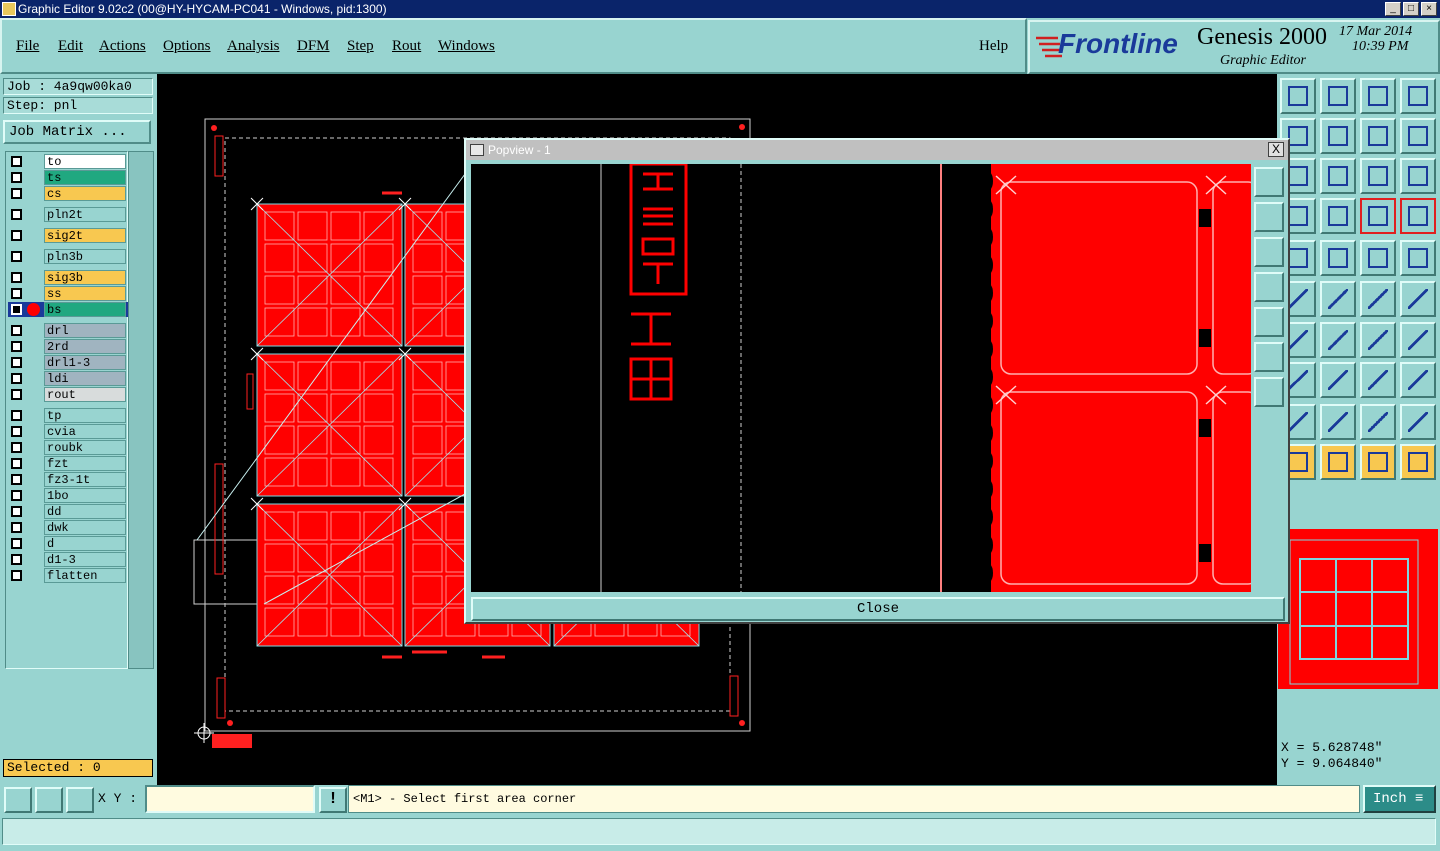 The image size is (1440, 851). Describe the element at coordinates (1338, 216) in the screenshot. I see `grid-toggle-icon` at that location.